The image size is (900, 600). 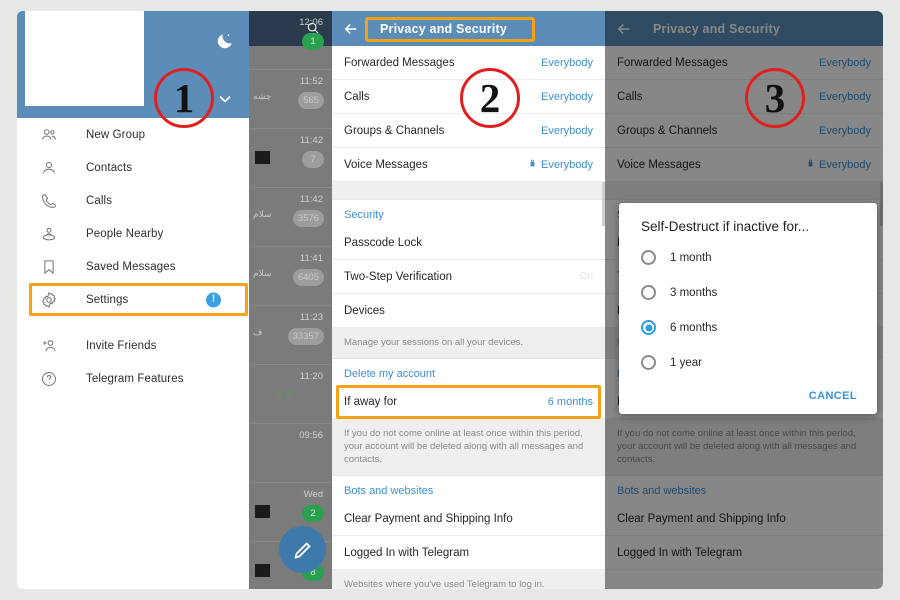 What do you see at coordinates (398, 276) in the screenshot?
I see `row-label: Two-Step Verification` at bounding box center [398, 276].